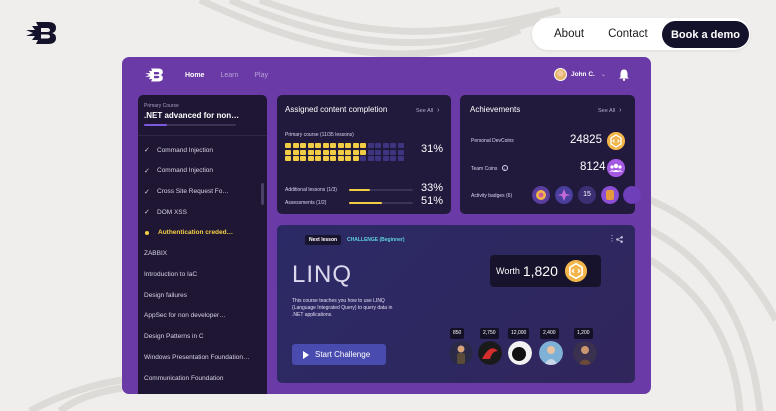 This screenshot has width=776, height=411. I want to click on app-logo-icon, so click(154, 75).